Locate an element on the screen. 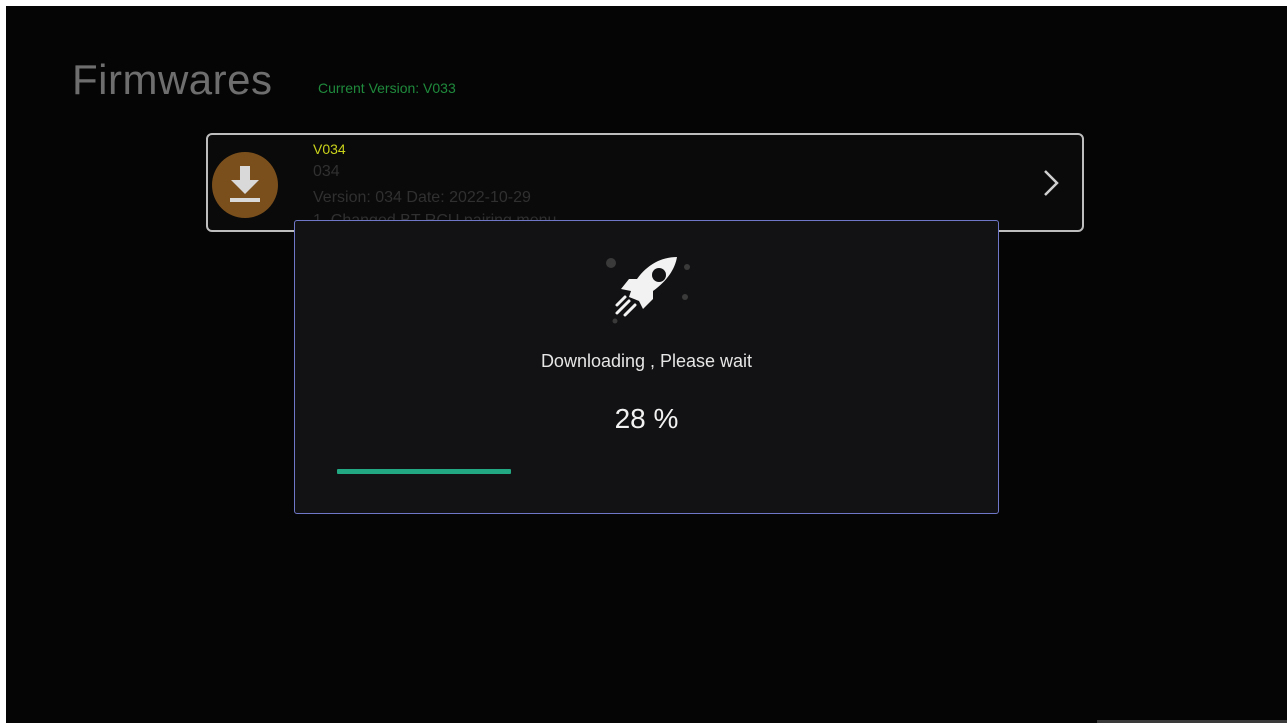 Image resolution: width=1287 pixels, height=723 pixels. download-percent: 28 % is located at coordinates (646, 418).